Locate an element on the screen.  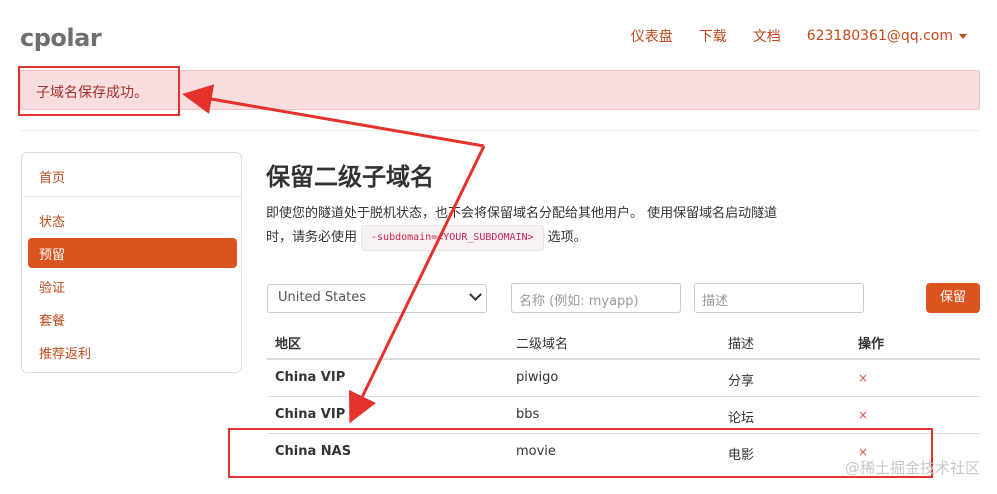
arrow-to-alert is located at coordinates (333, 116).